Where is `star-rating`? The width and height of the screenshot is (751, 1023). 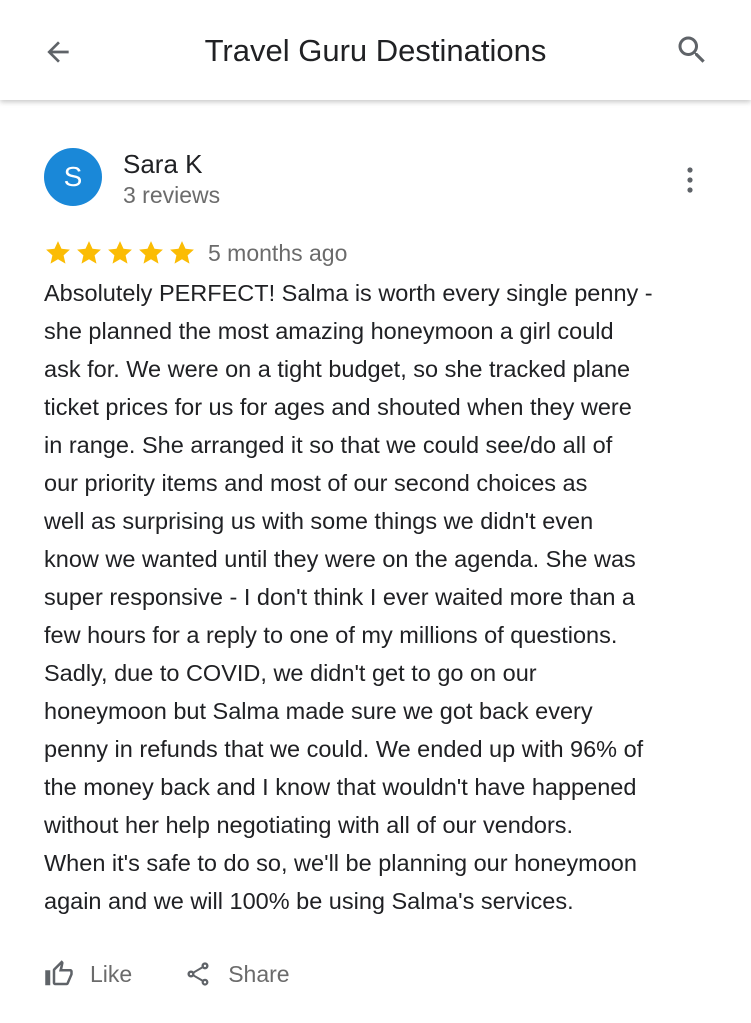
star-rating is located at coordinates (120, 253).